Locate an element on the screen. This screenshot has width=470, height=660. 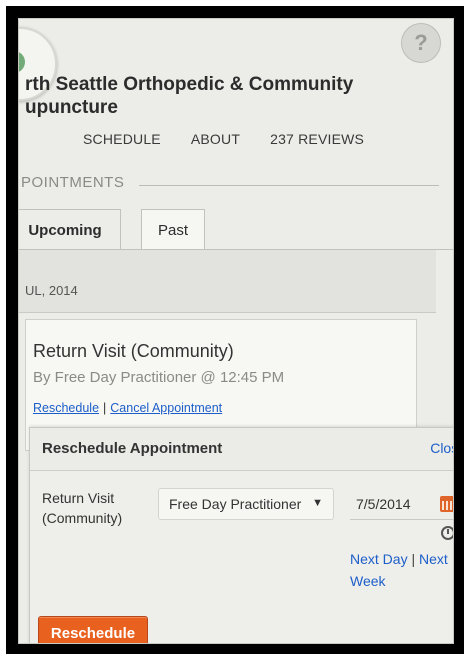
reschedule-button: Reschedule is located at coordinates (93, 629).